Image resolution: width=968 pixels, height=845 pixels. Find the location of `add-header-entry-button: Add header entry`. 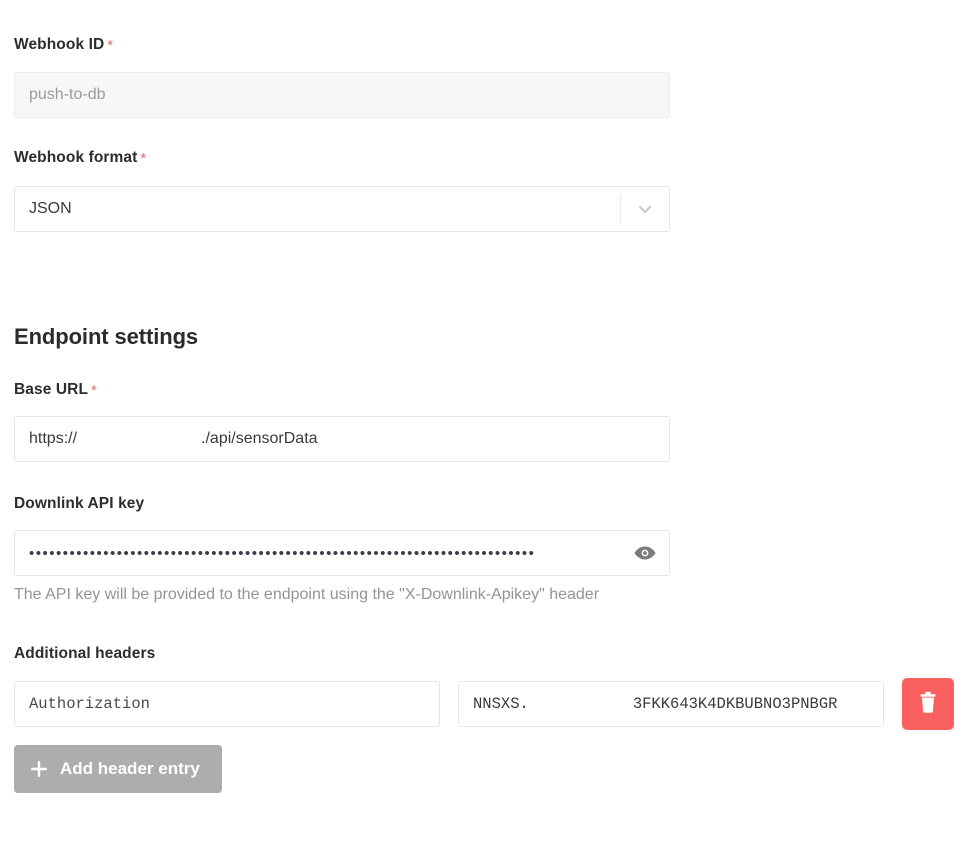

add-header-entry-button: Add header entry is located at coordinates (118, 769).